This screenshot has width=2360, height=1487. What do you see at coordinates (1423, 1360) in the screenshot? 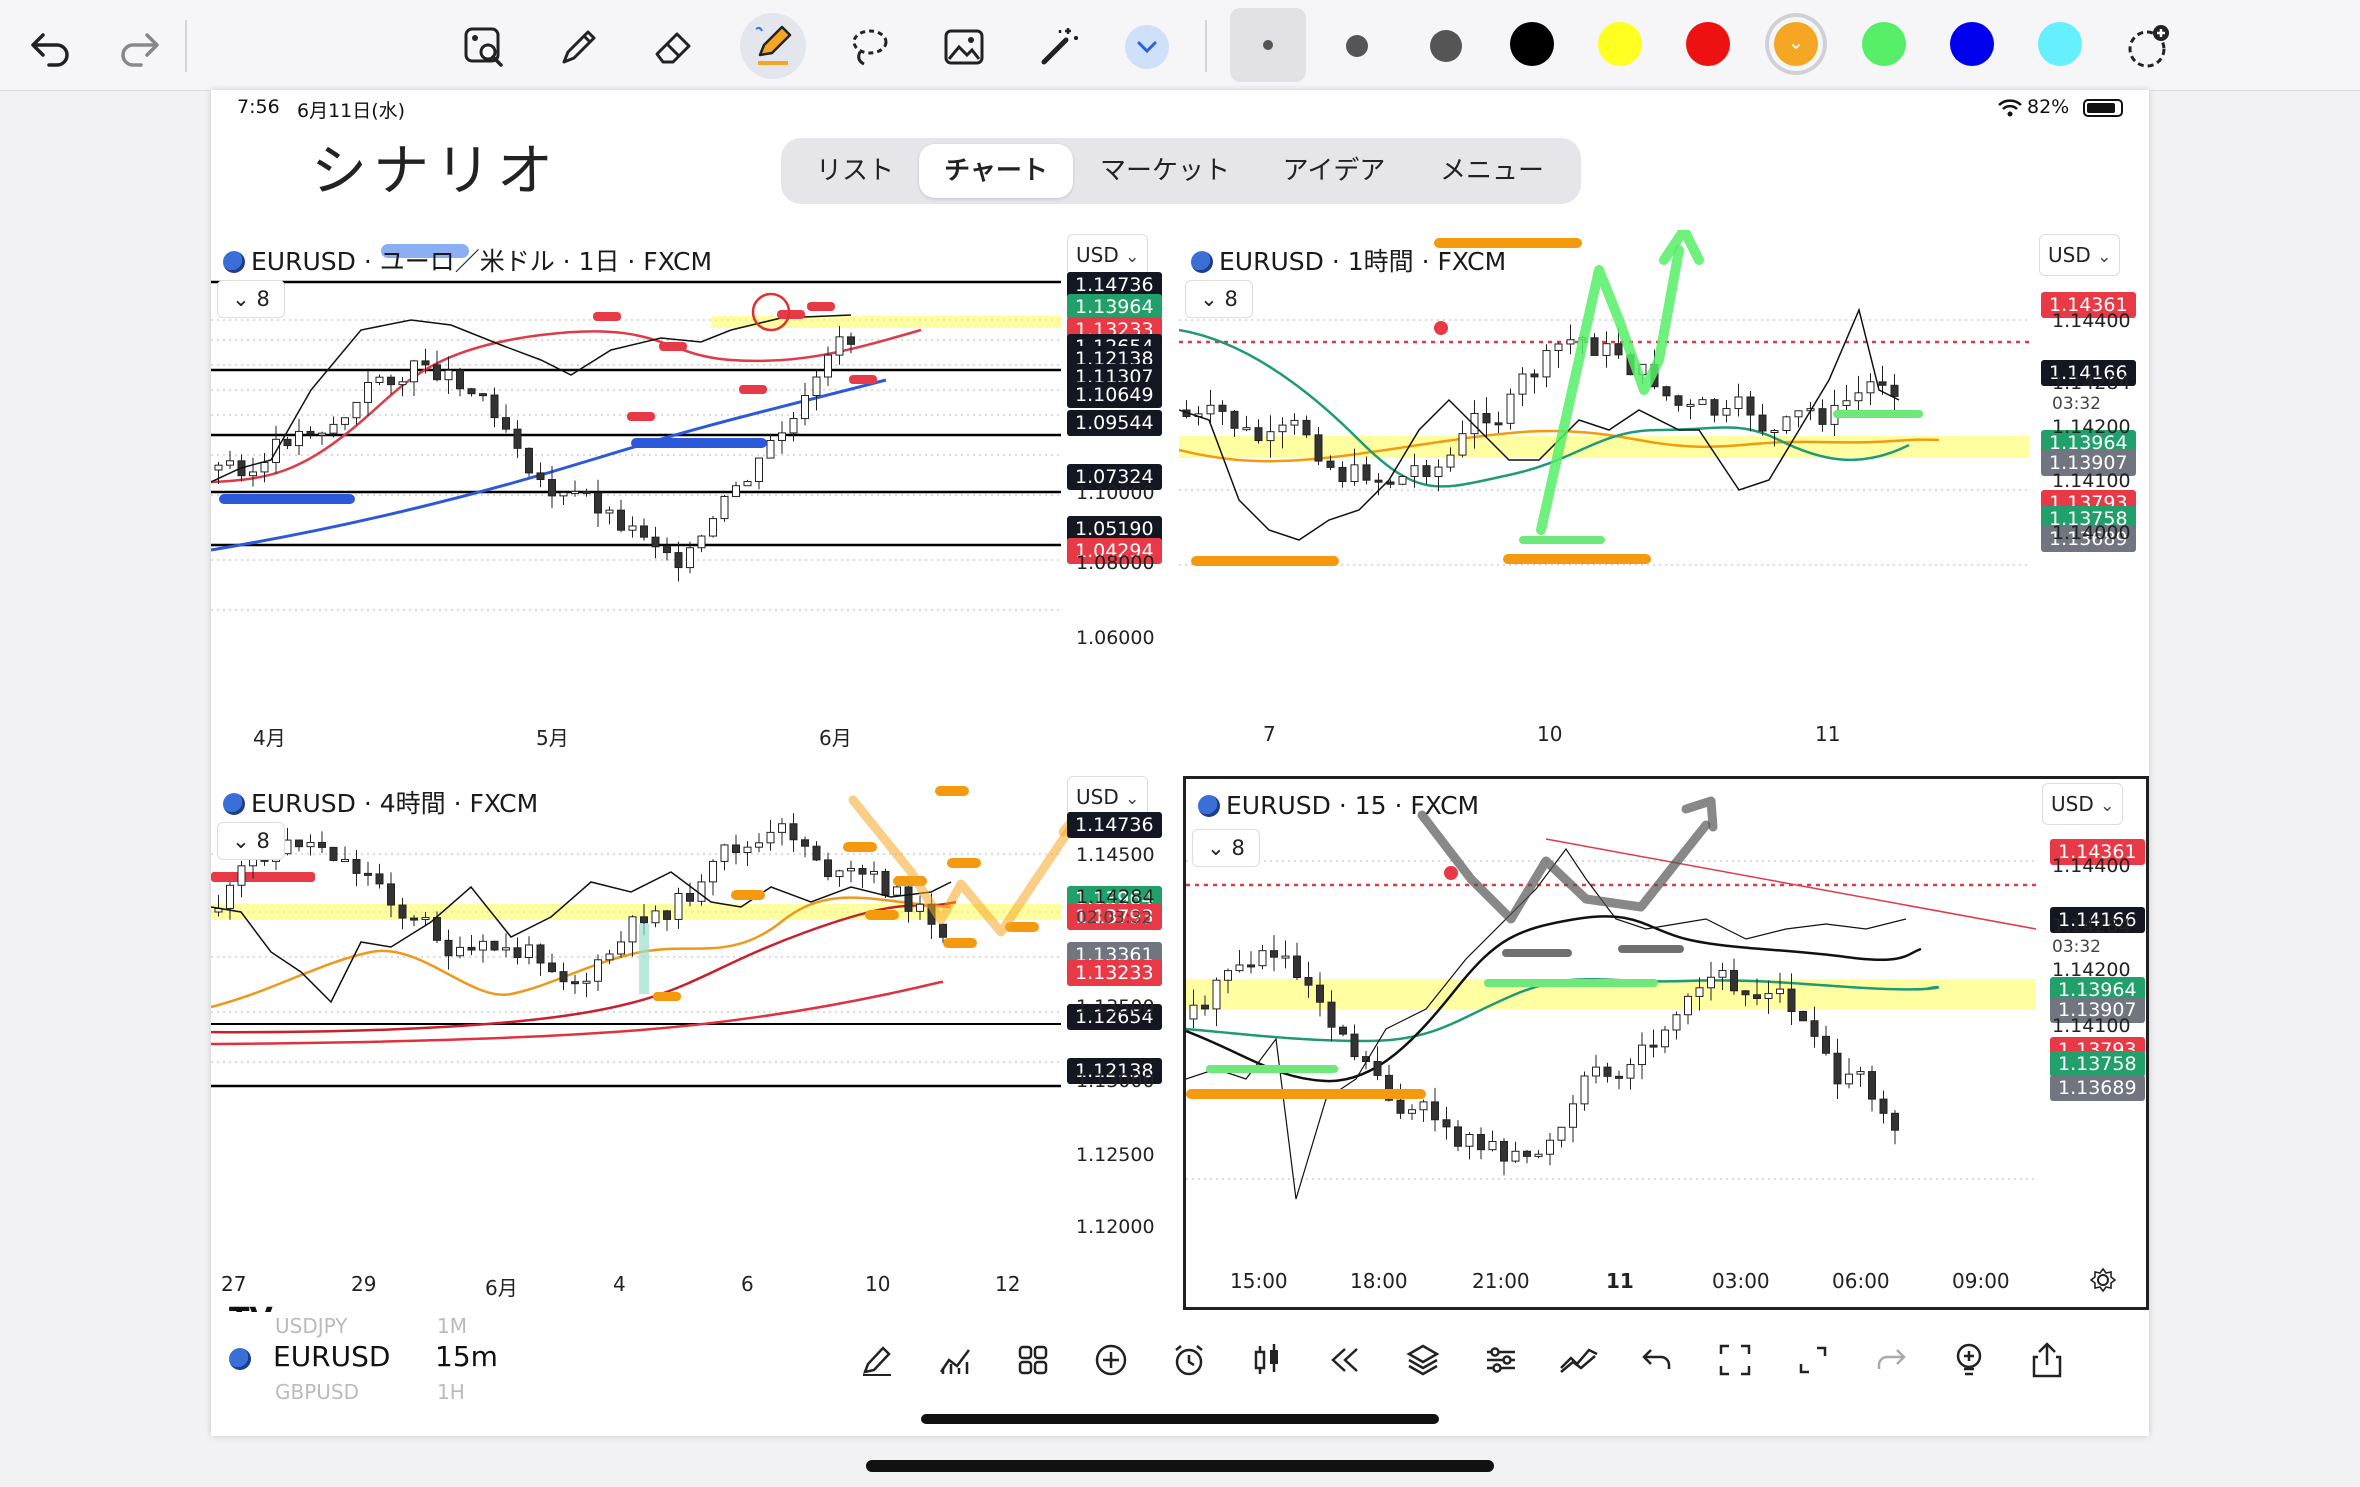
I see `layers-icon` at bounding box center [1423, 1360].